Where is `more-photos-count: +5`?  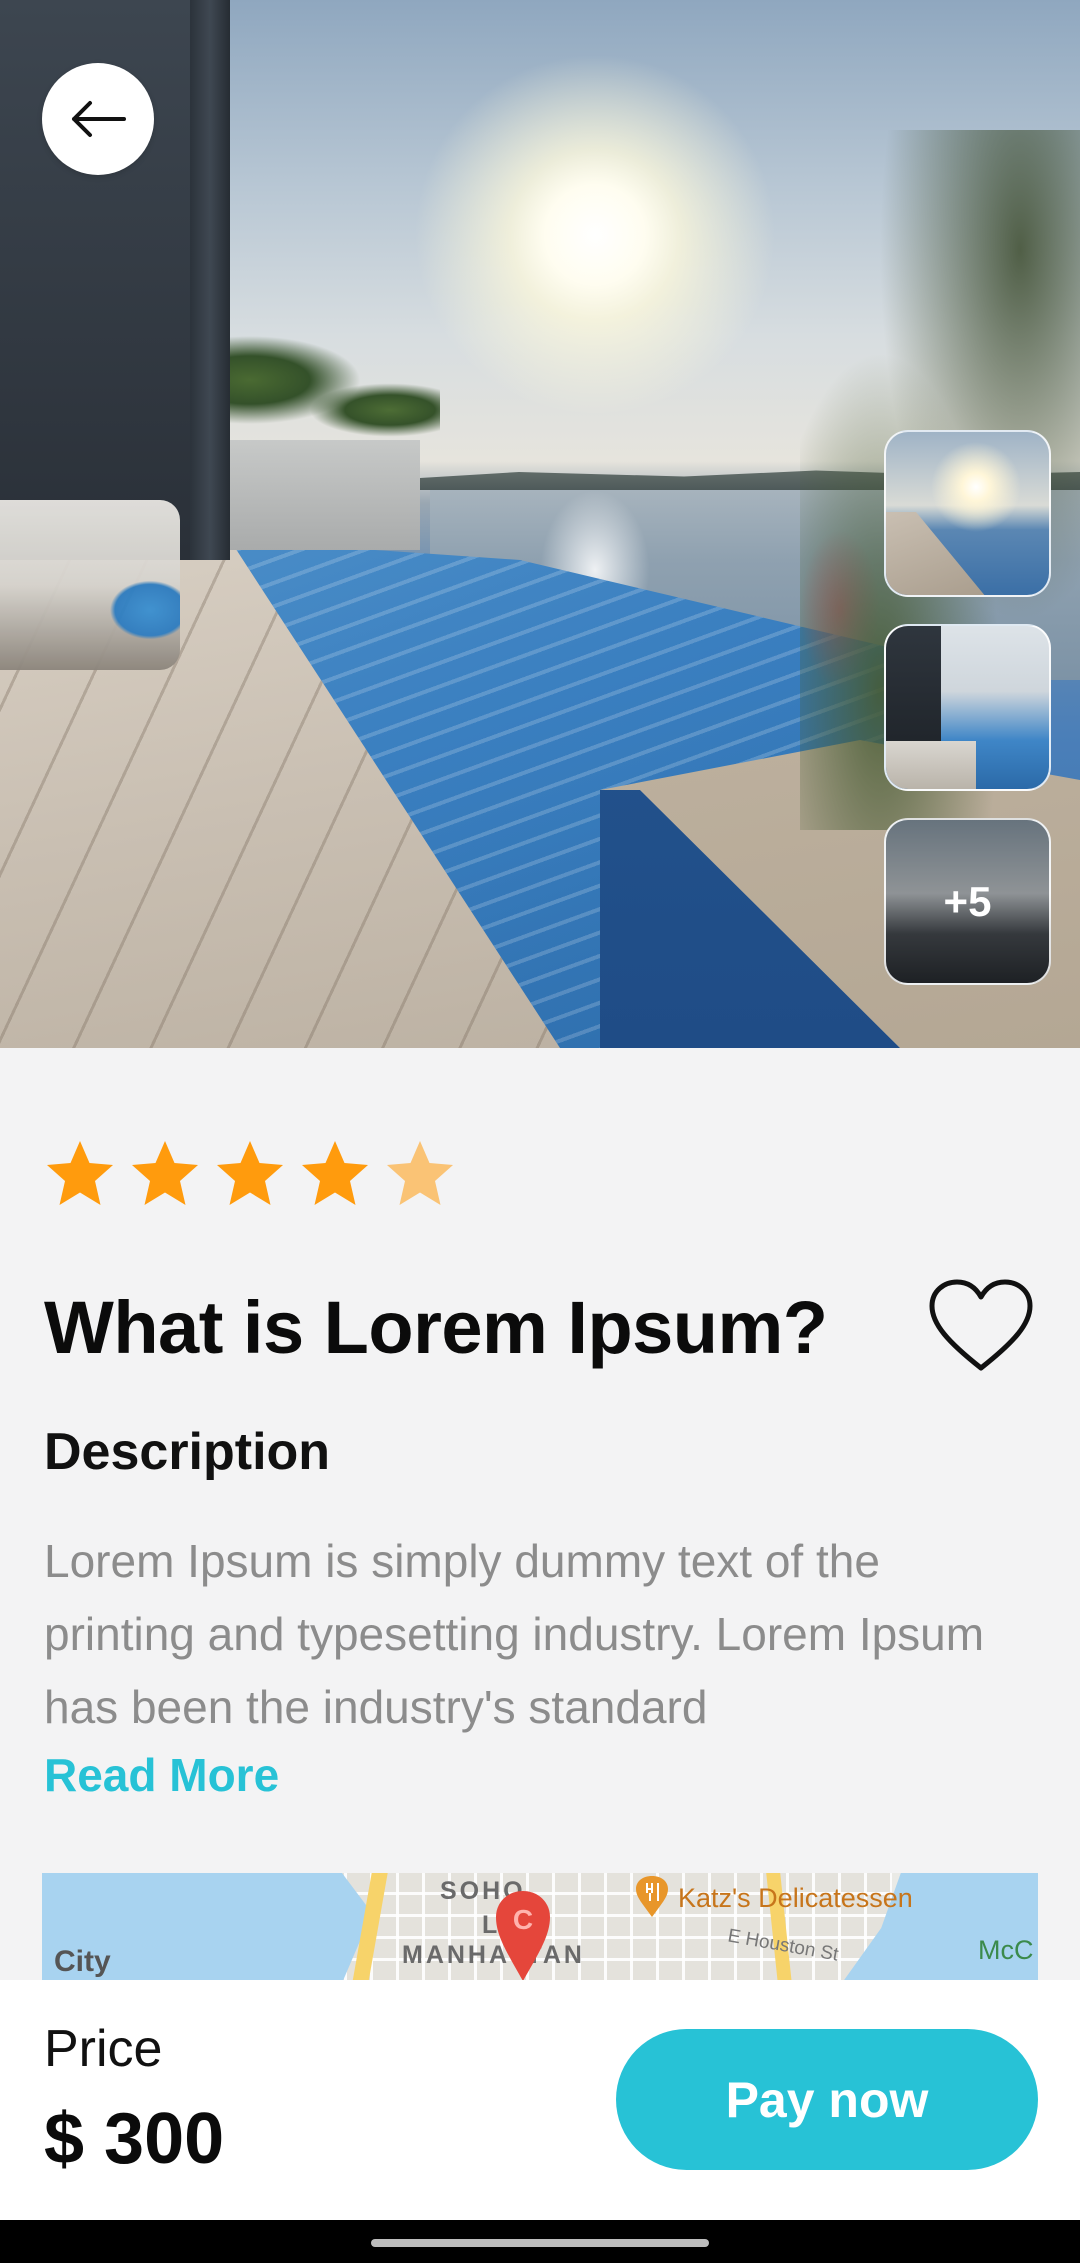
more-photos-count: +5 is located at coordinates (967, 901).